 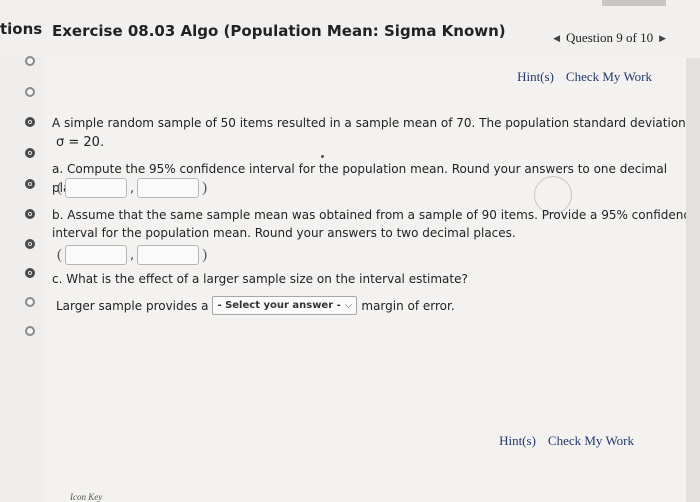 I want to click on comma-b: ,, so click(x=132, y=255).